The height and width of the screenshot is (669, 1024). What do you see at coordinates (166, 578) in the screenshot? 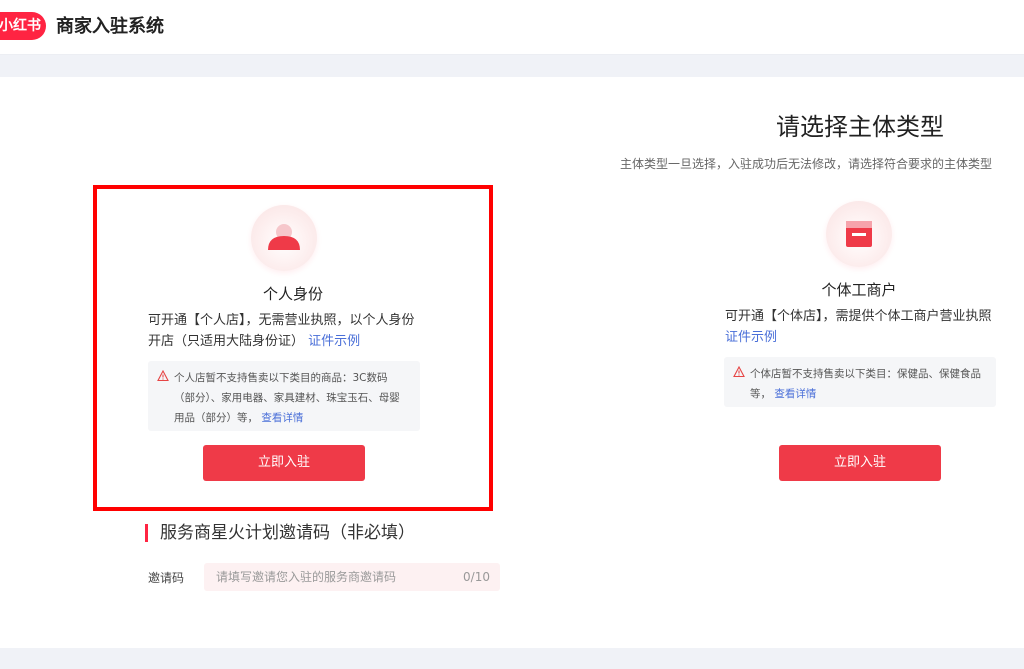
I see `invite-code-label: 邀请码` at bounding box center [166, 578].